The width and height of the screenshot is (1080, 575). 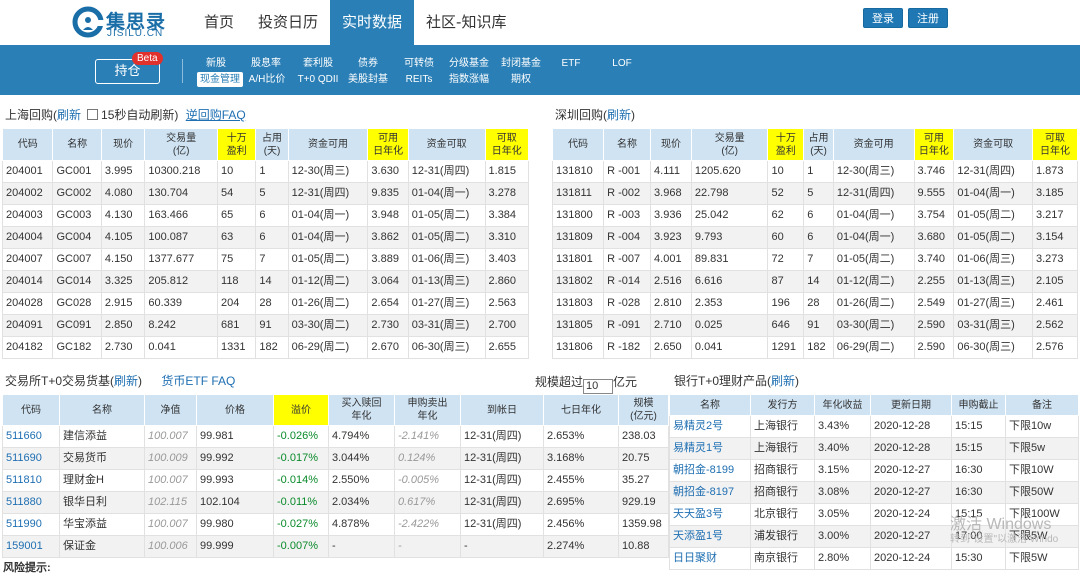 What do you see at coordinates (710, 470) in the screenshot?
I see `product-link: 朝招金-8199` at bounding box center [710, 470].